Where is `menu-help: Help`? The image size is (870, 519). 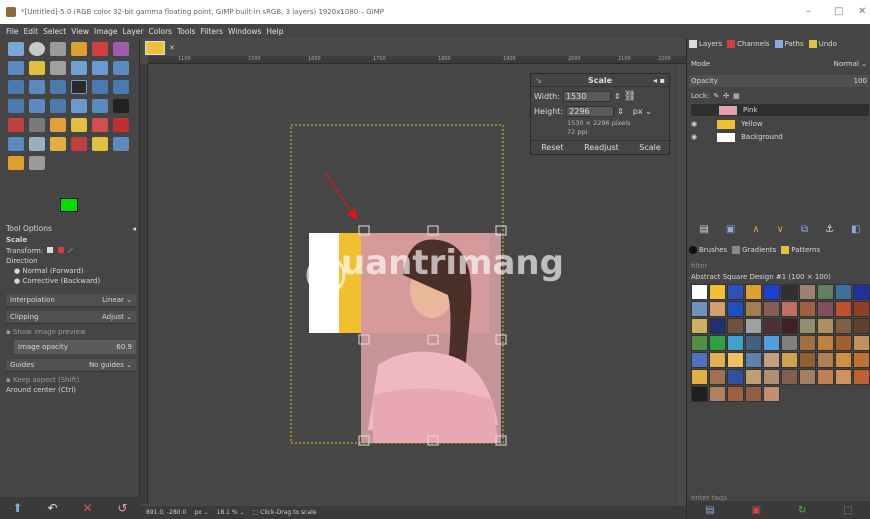 menu-help: Help is located at coordinates (274, 31).